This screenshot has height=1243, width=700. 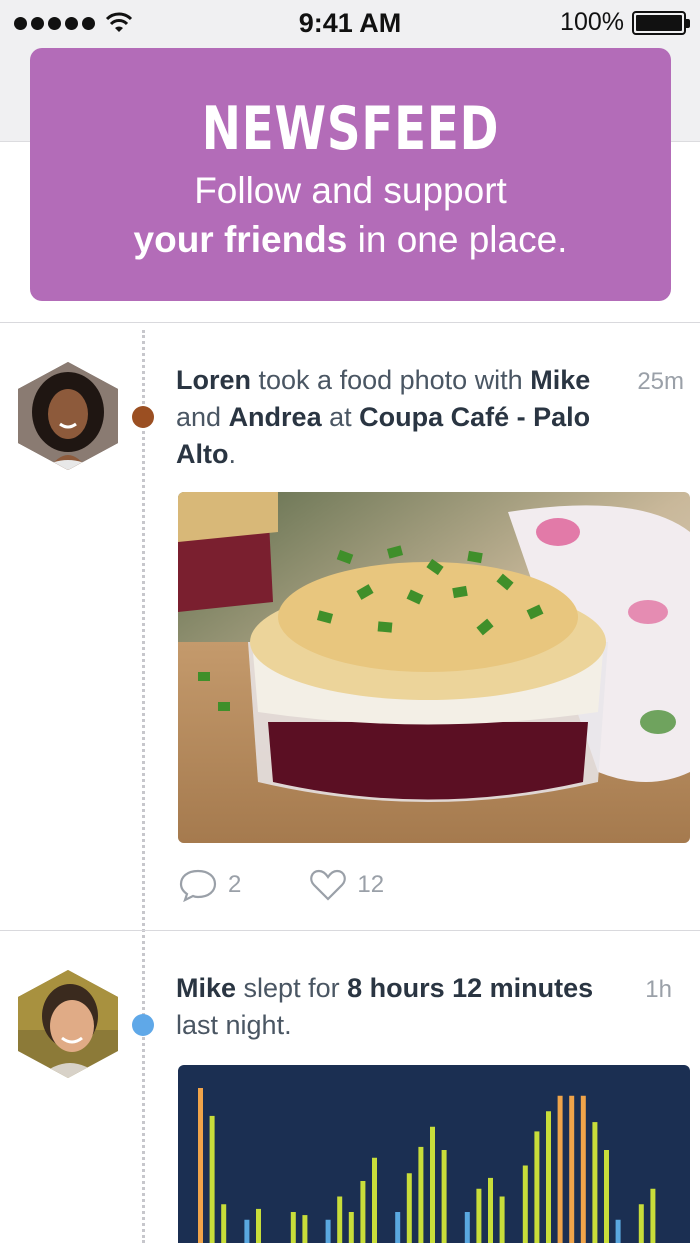 I want to click on like-count: 12, so click(x=371, y=884).